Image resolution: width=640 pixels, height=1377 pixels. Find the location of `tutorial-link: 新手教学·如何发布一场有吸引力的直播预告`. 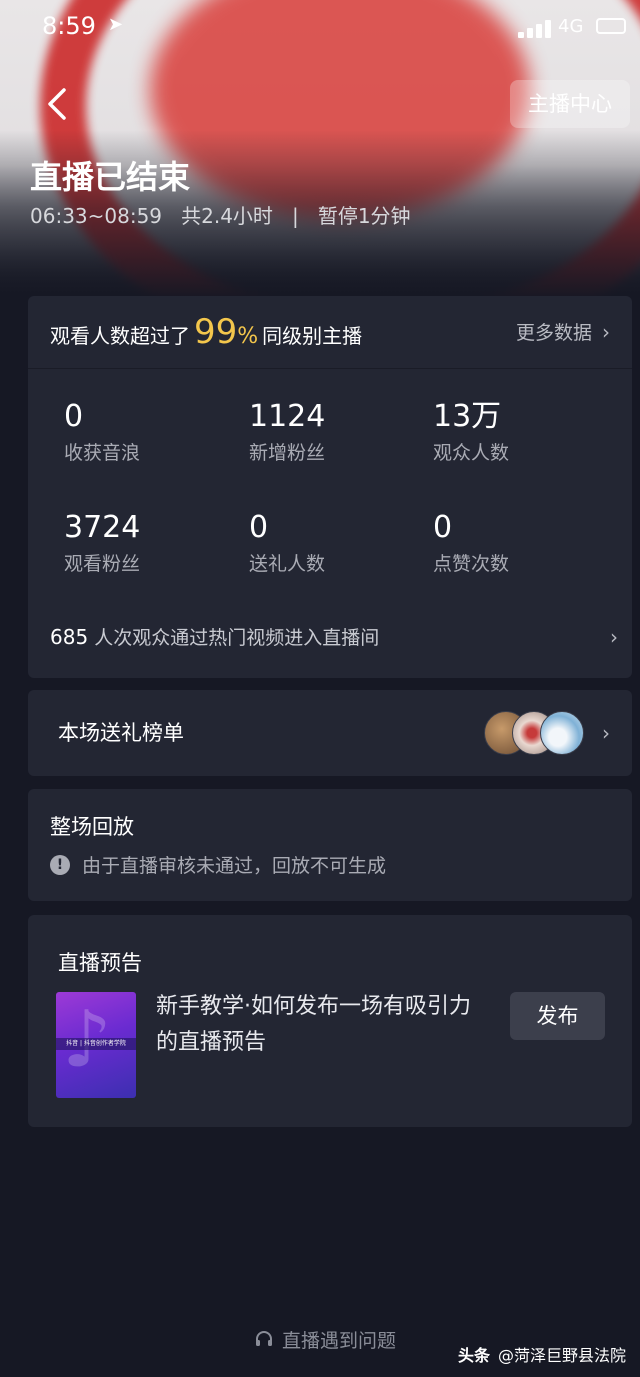

tutorial-link: 新手教学·如何发布一场有吸引力的直播预告 is located at coordinates (316, 1025).